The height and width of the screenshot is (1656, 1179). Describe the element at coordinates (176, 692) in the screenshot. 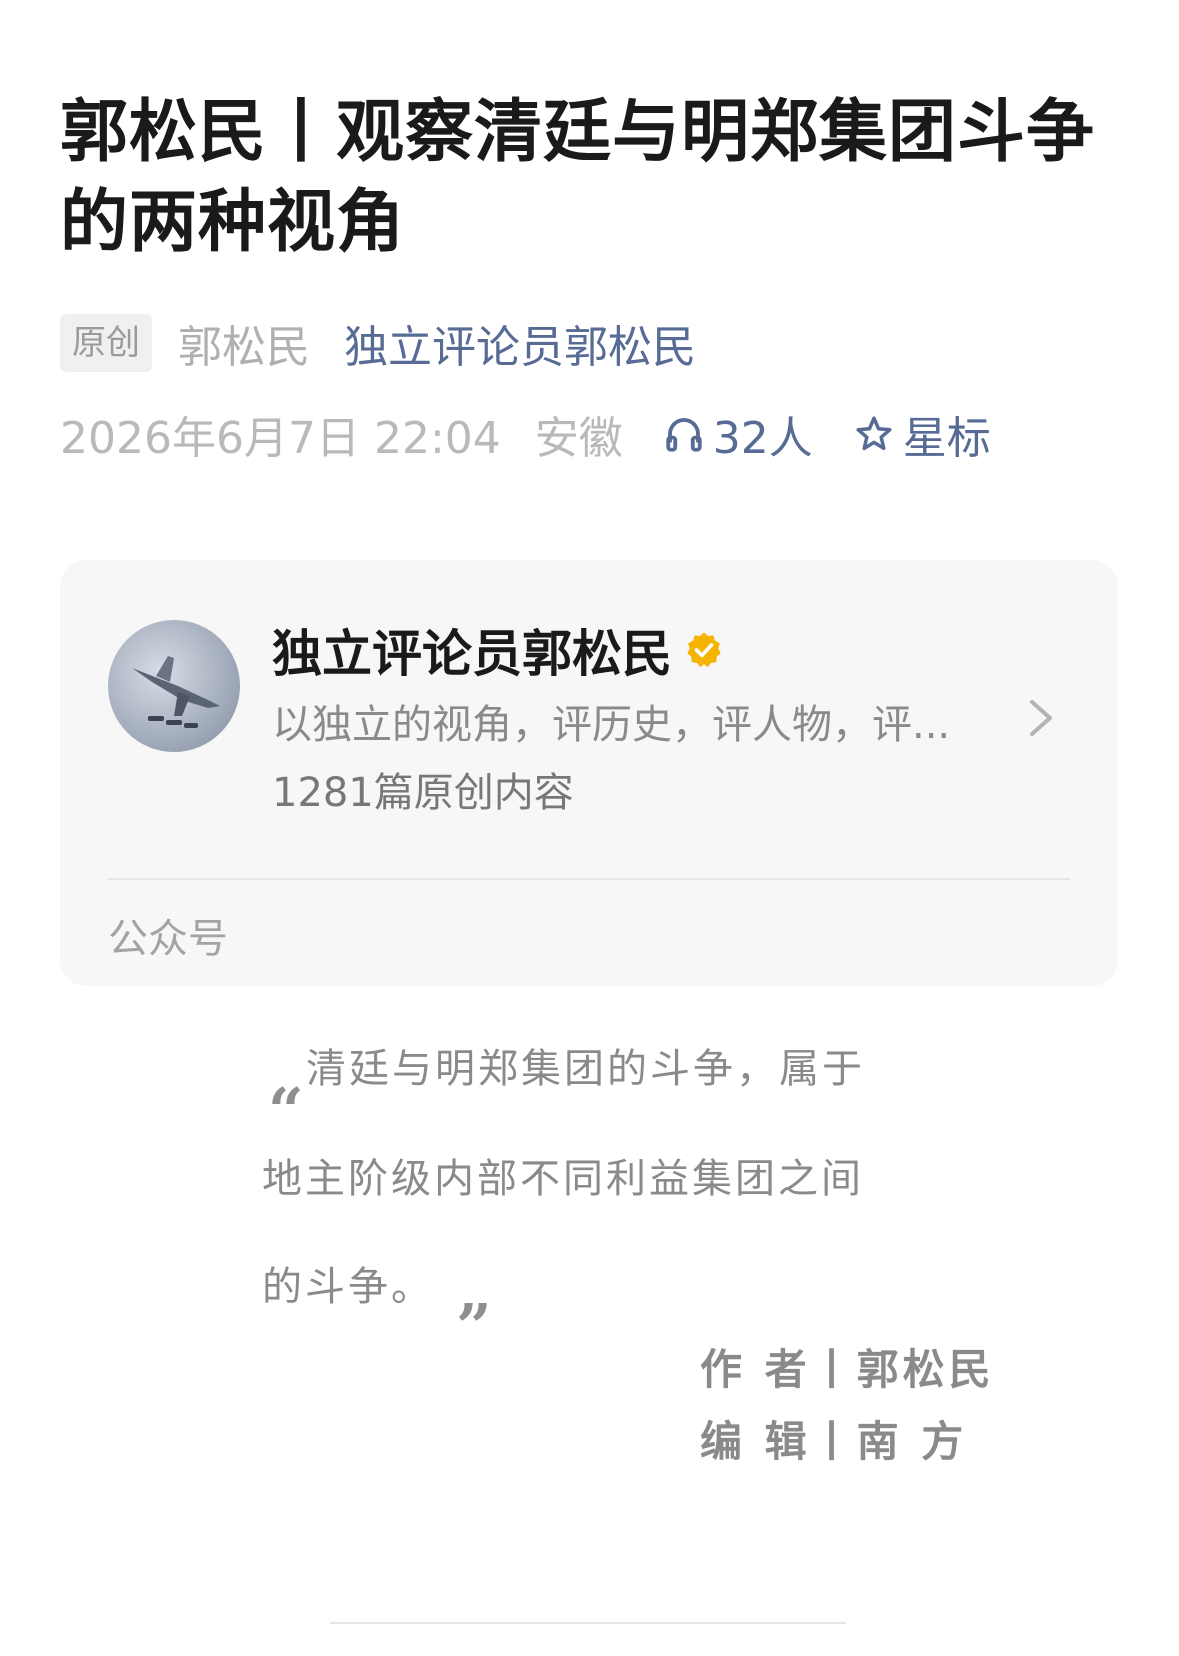

I see `fighter-jet-image` at that location.